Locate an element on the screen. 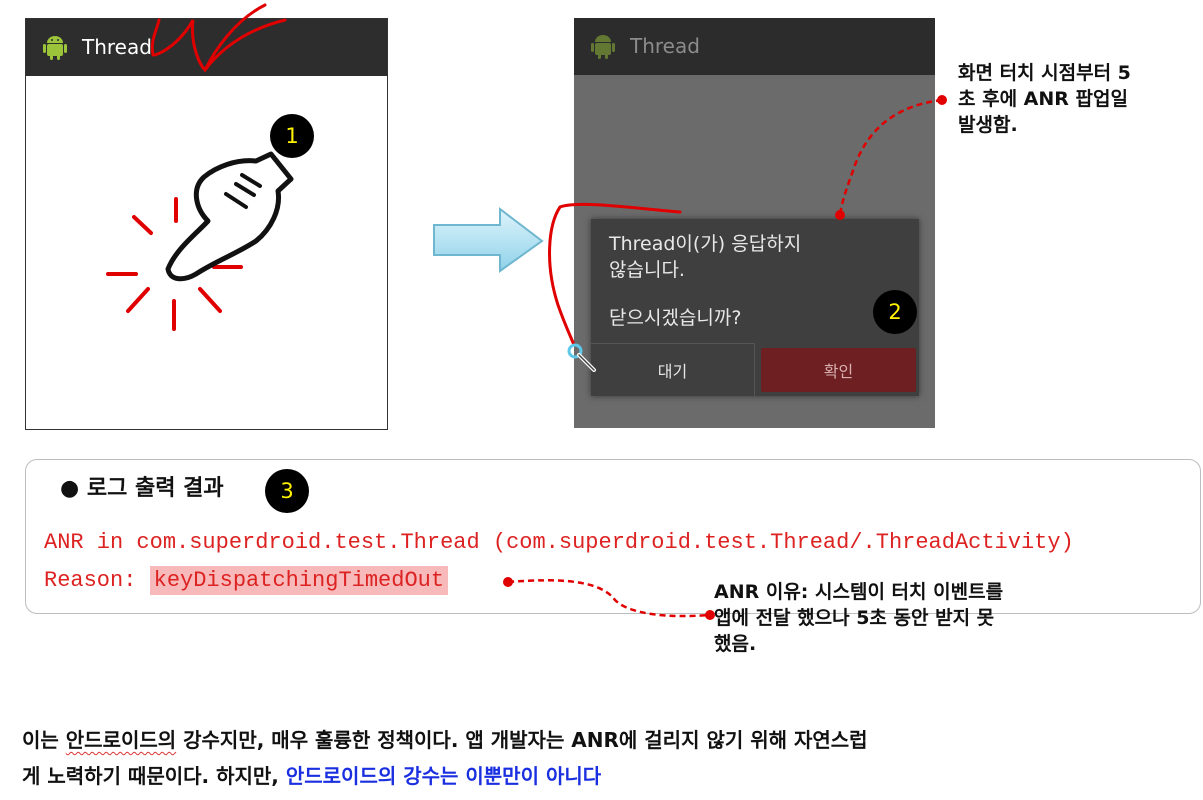 Image resolution: width=1203 pixels, height=800 pixels. bracket-annotation is located at coordinates (615, 274).